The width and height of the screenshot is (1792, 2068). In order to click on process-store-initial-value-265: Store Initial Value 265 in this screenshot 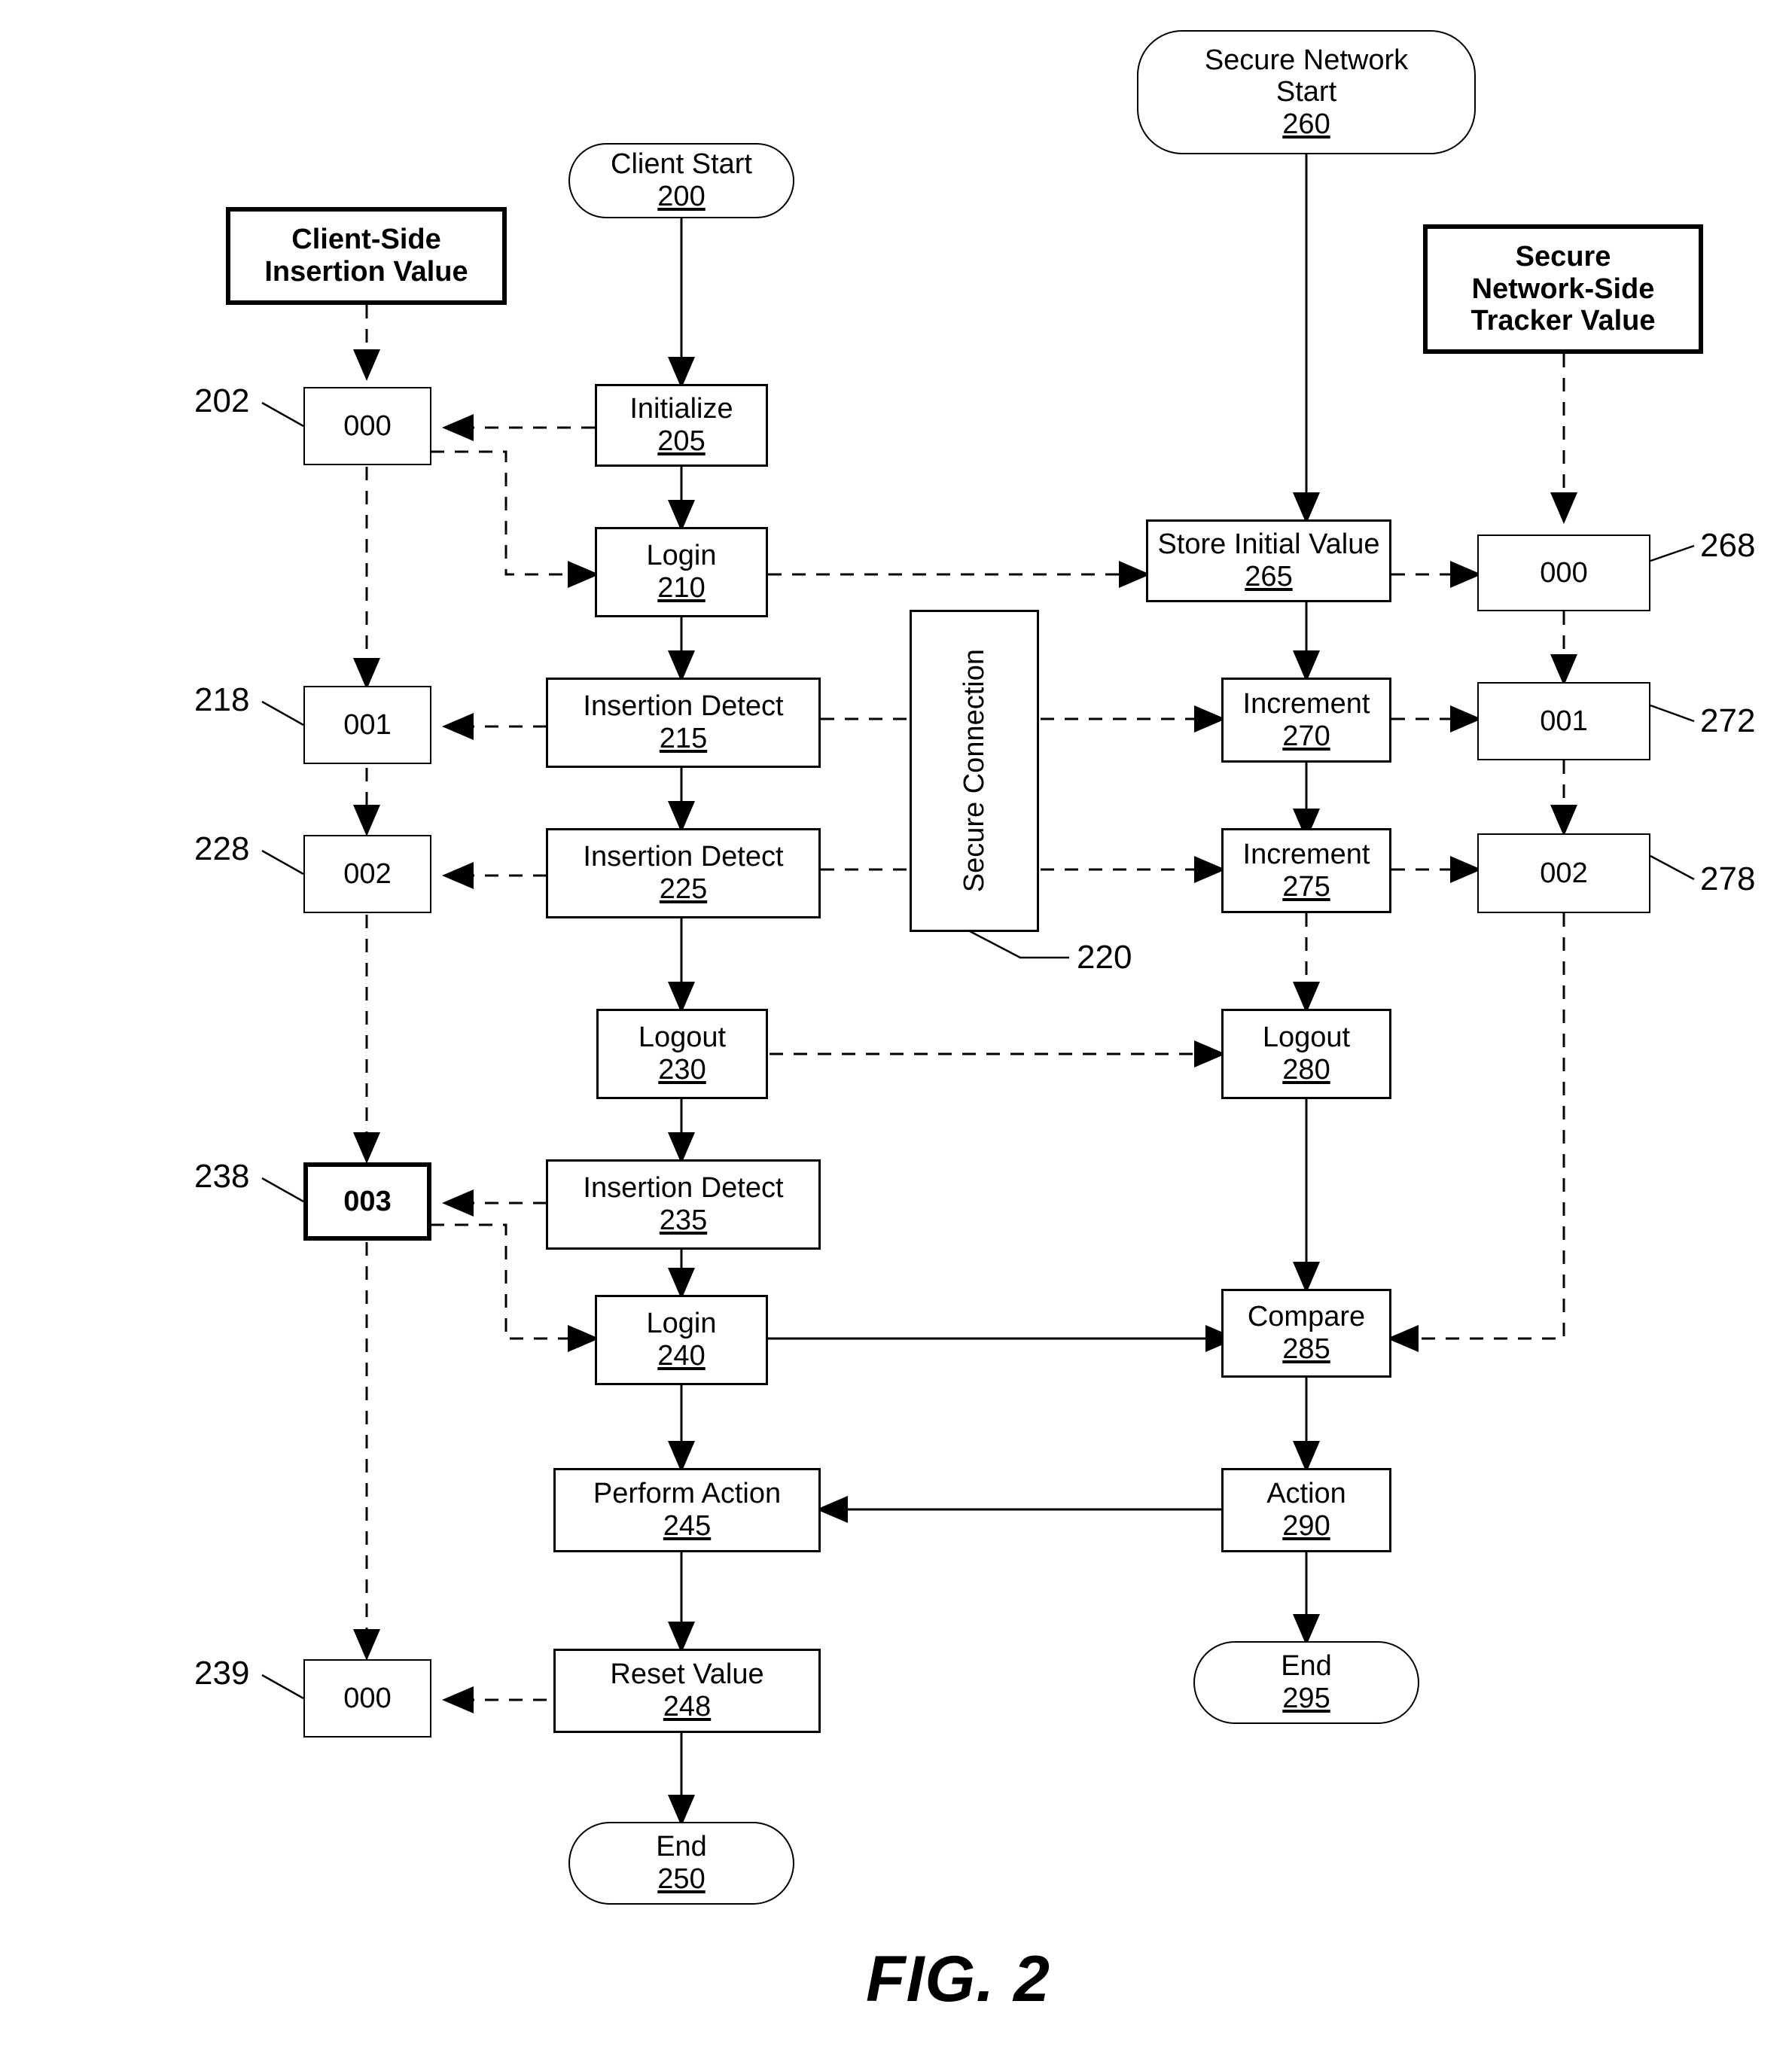, I will do `click(1268, 560)`.